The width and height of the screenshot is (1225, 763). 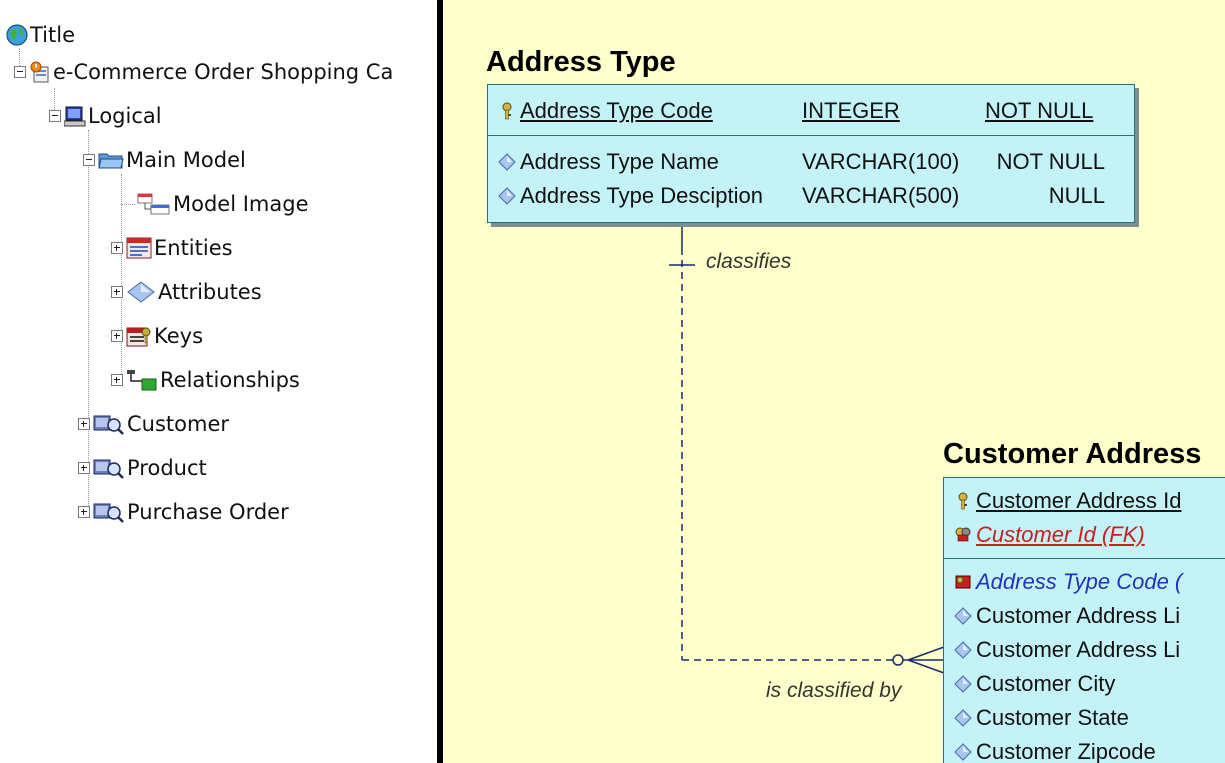 What do you see at coordinates (1076, 195) in the screenshot?
I see `attribute-nullability: NULL` at bounding box center [1076, 195].